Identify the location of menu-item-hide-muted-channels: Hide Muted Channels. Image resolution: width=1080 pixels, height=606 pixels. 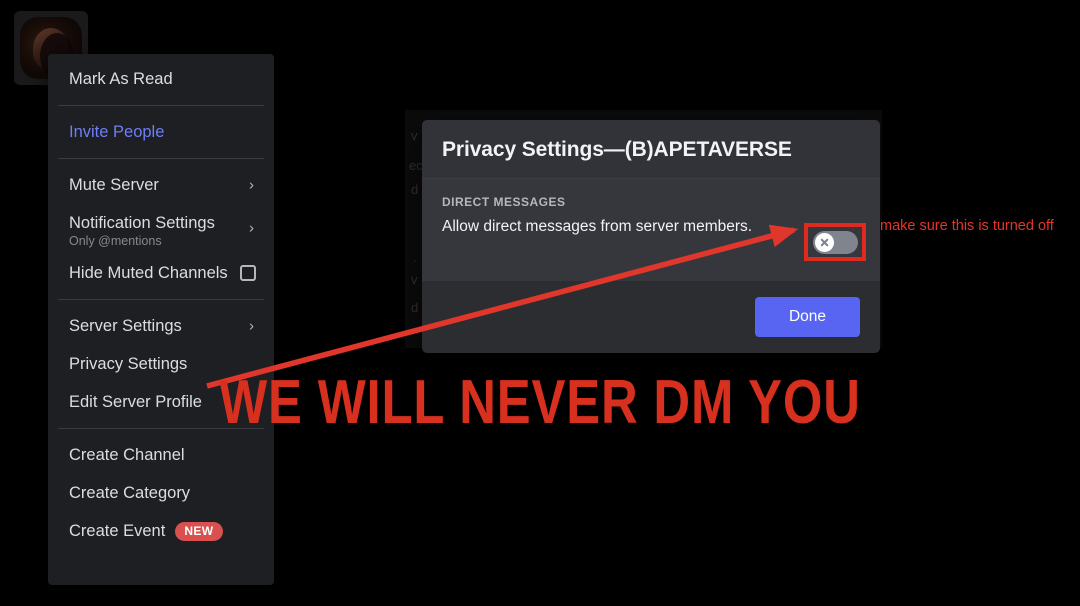
(161, 273).